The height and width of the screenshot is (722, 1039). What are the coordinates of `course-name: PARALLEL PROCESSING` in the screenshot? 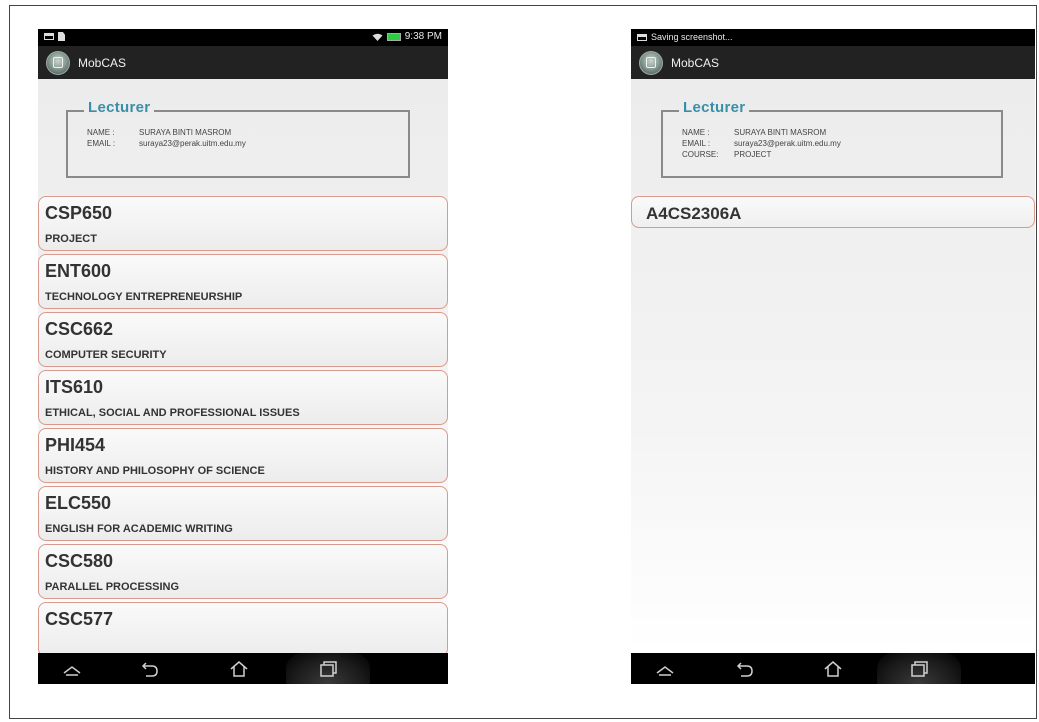 It's located at (112, 587).